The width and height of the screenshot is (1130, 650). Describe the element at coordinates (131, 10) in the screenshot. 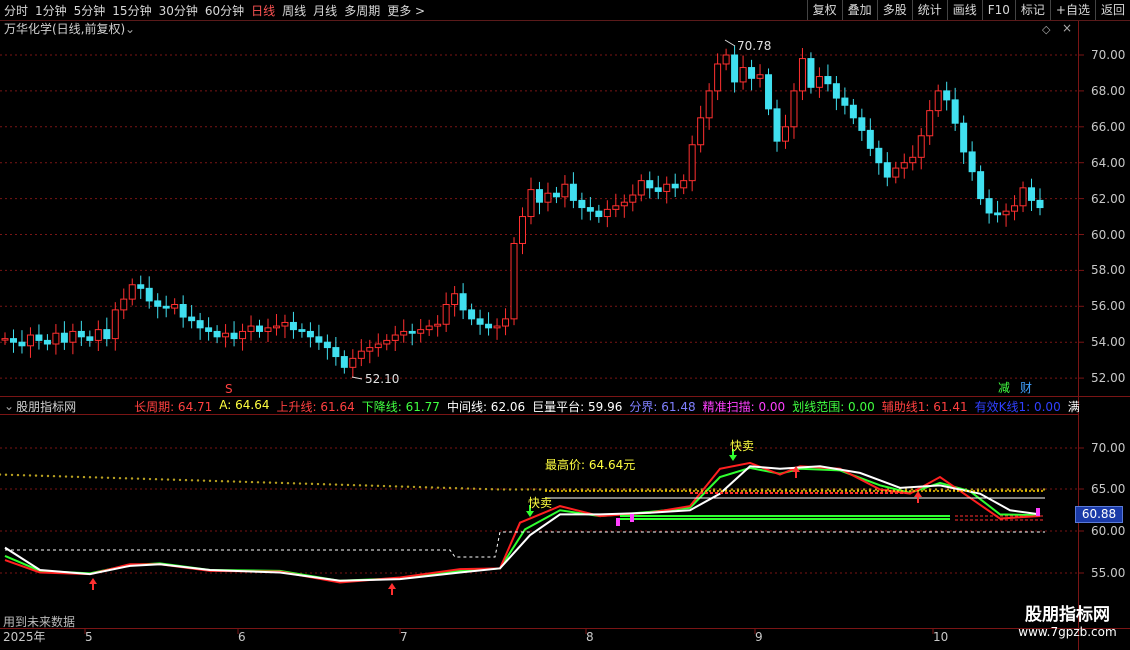

I see `period-tab: 15分钟` at that location.